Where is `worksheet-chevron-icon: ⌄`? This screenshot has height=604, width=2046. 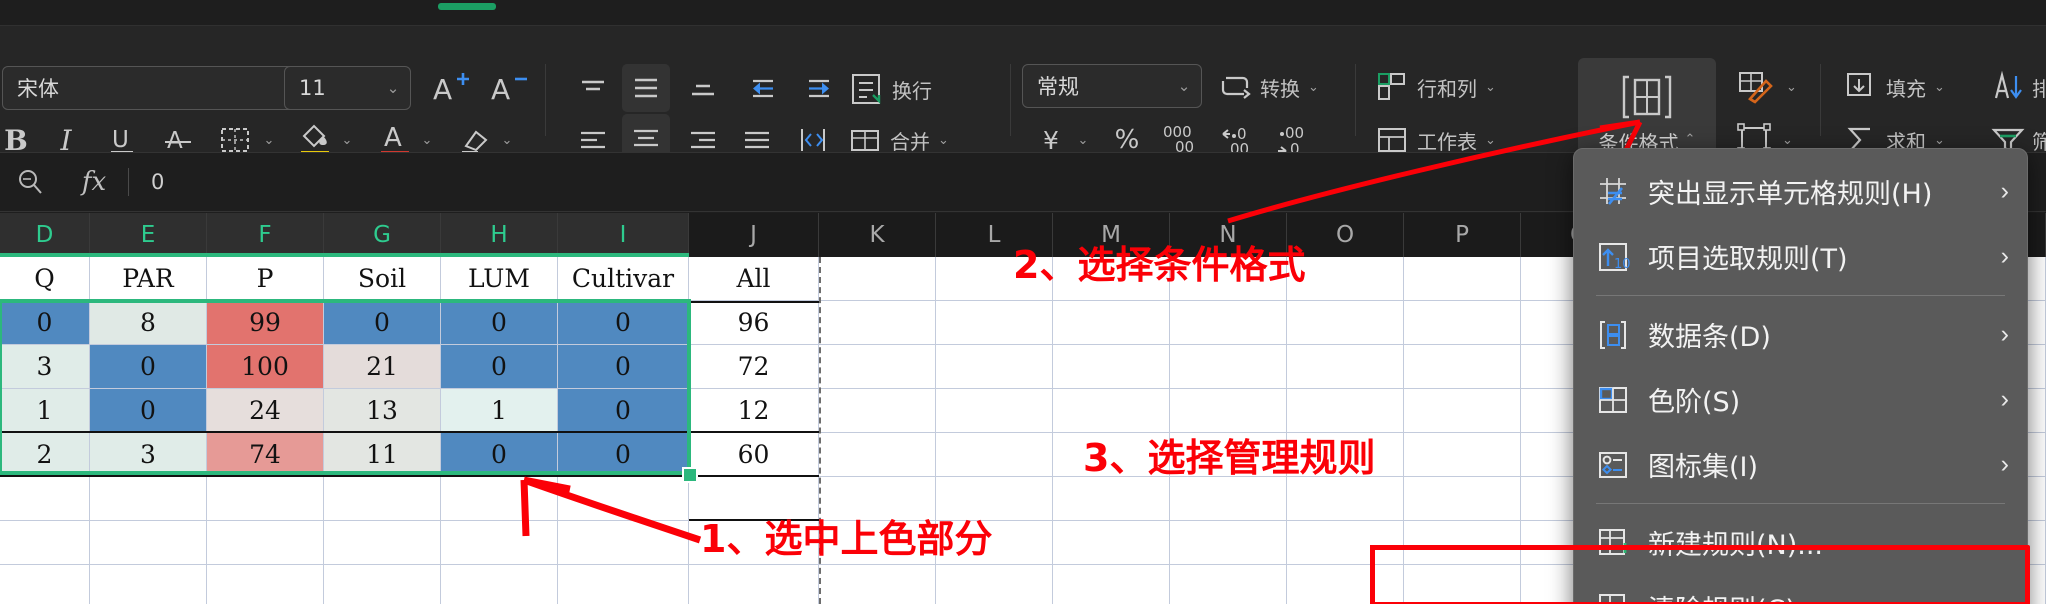 worksheet-chevron-icon: ⌄ is located at coordinates (1490, 140).